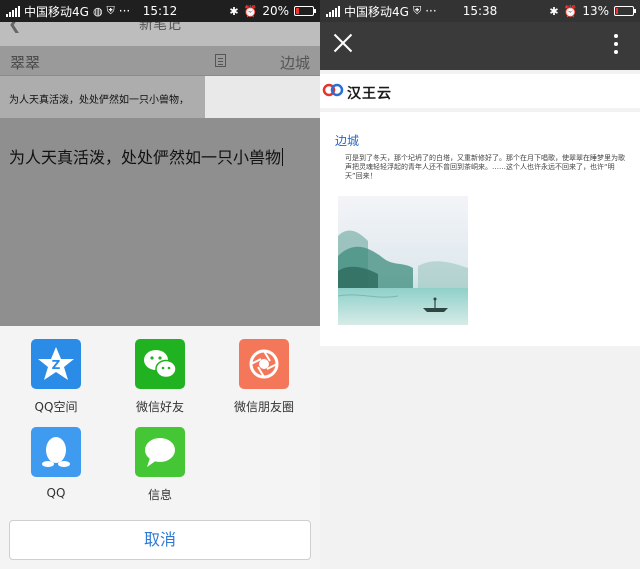 This screenshot has width=640, height=569. I want to click on wechat-icon, so click(160, 364).